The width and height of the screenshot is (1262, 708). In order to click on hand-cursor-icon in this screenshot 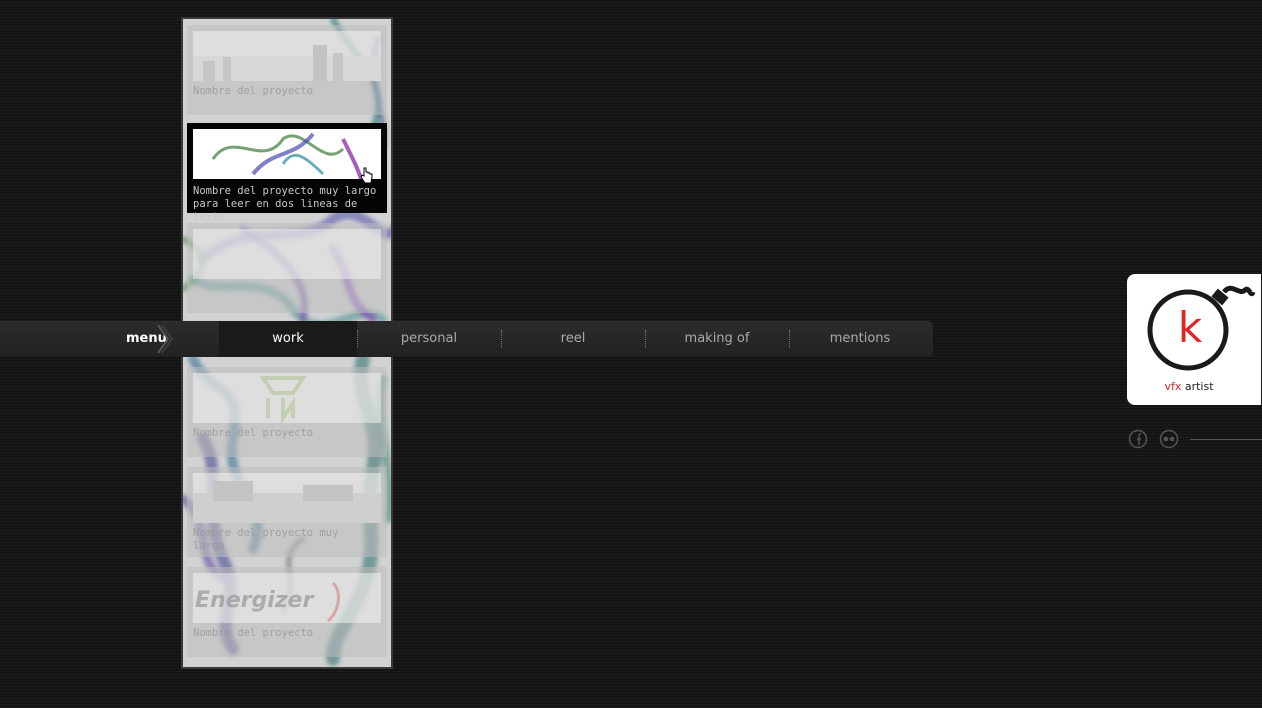, I will do `click(366, 175)`.